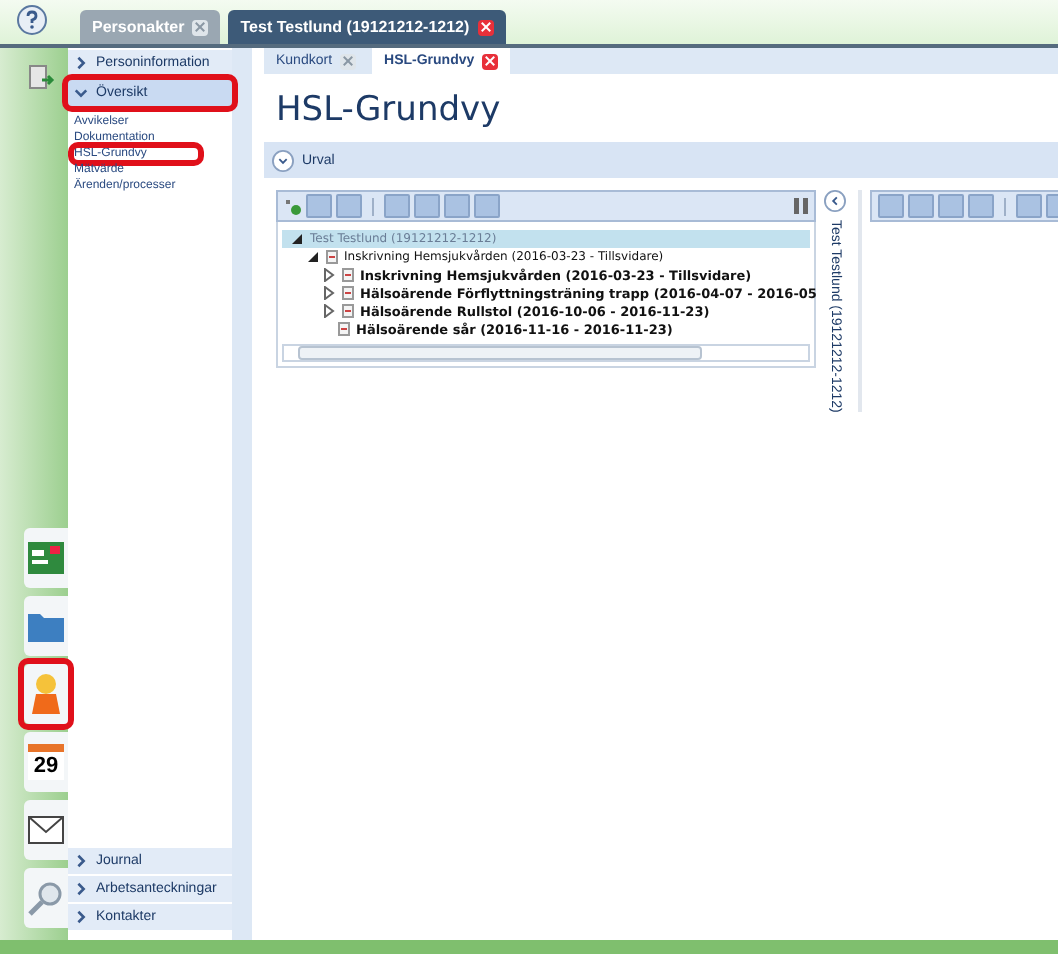  Describe the element at coordinates (46, 694) in the screenshot. I see `person-icon` at that location.